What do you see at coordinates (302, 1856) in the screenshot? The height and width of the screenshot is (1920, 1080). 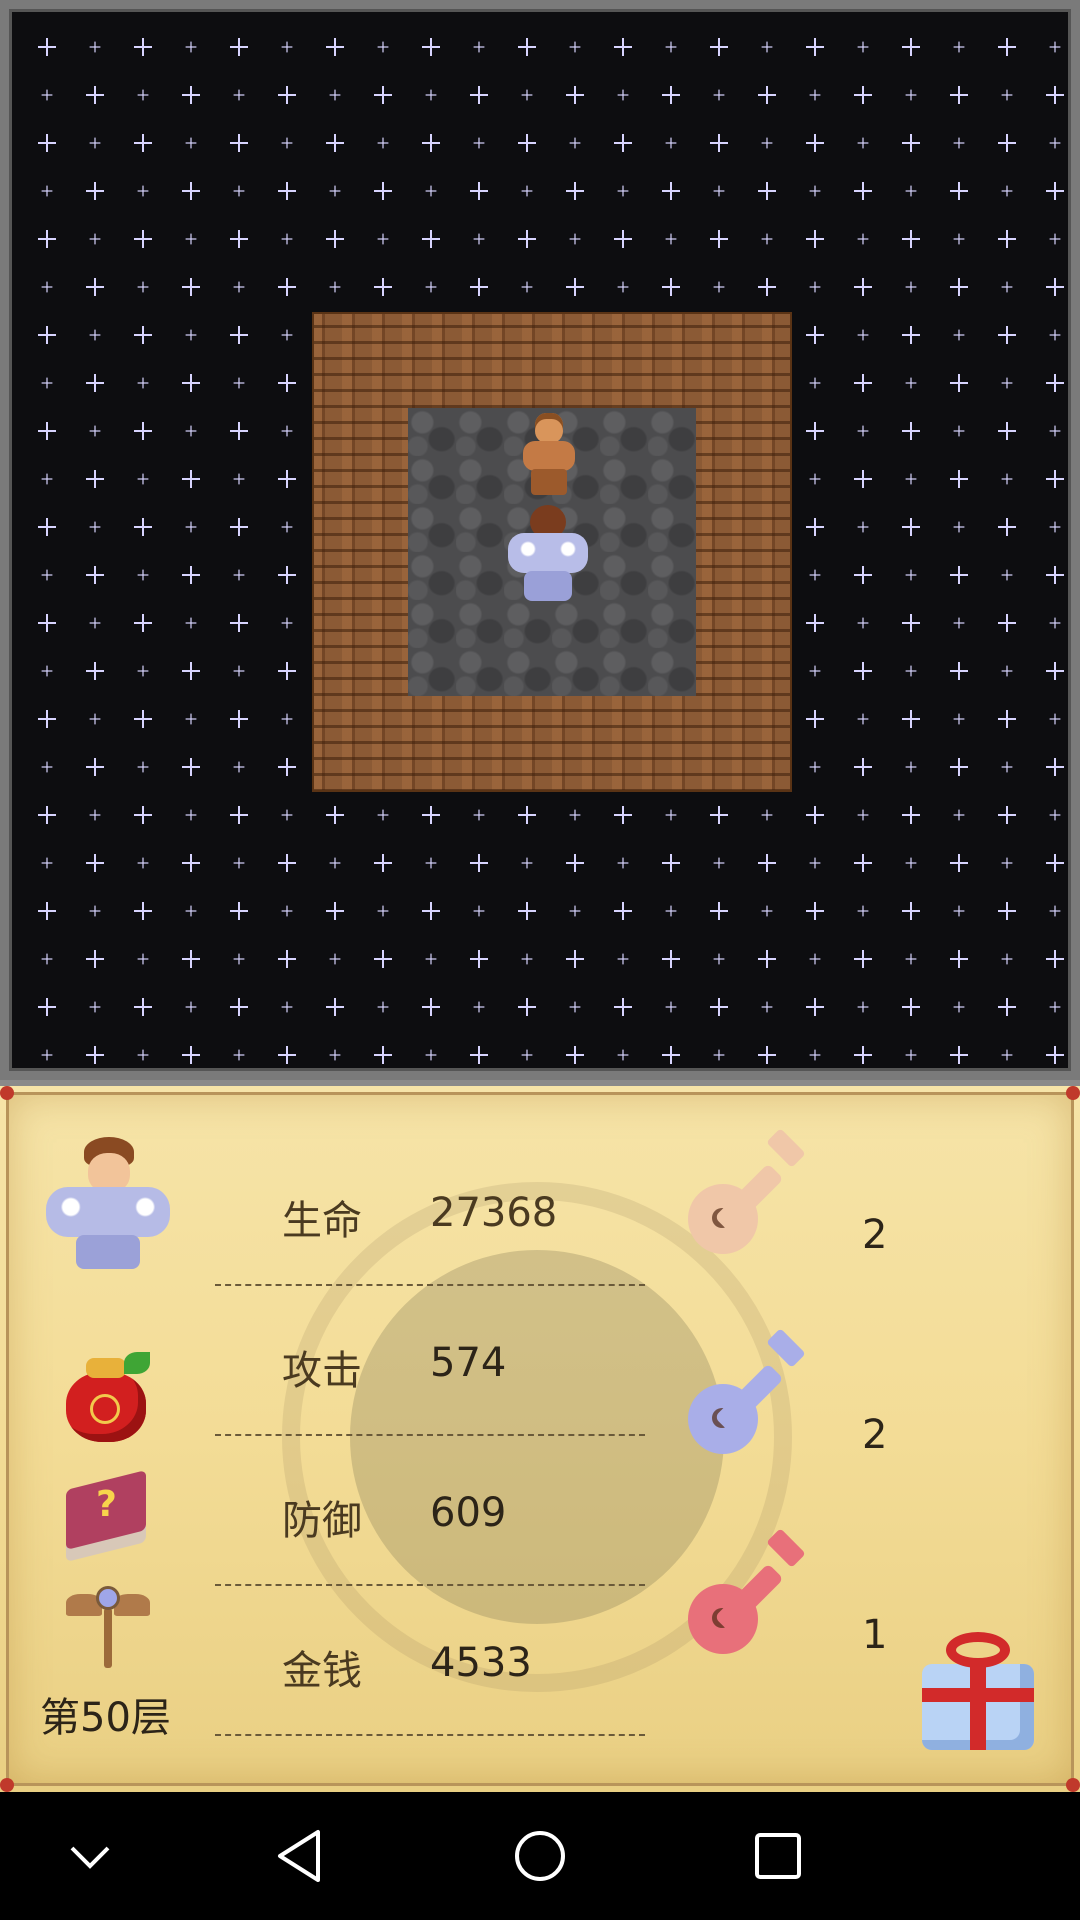 I see `back-icon` at bounding box center [302, 1856].